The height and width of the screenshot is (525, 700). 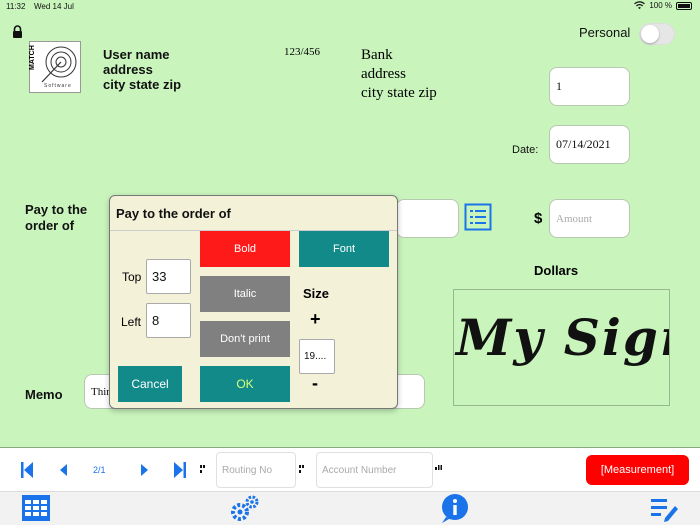 What do you see at coordinates (315, 383) in the screenshot?
I see `size-decrease-button: -` at bounding box center [315, 383].